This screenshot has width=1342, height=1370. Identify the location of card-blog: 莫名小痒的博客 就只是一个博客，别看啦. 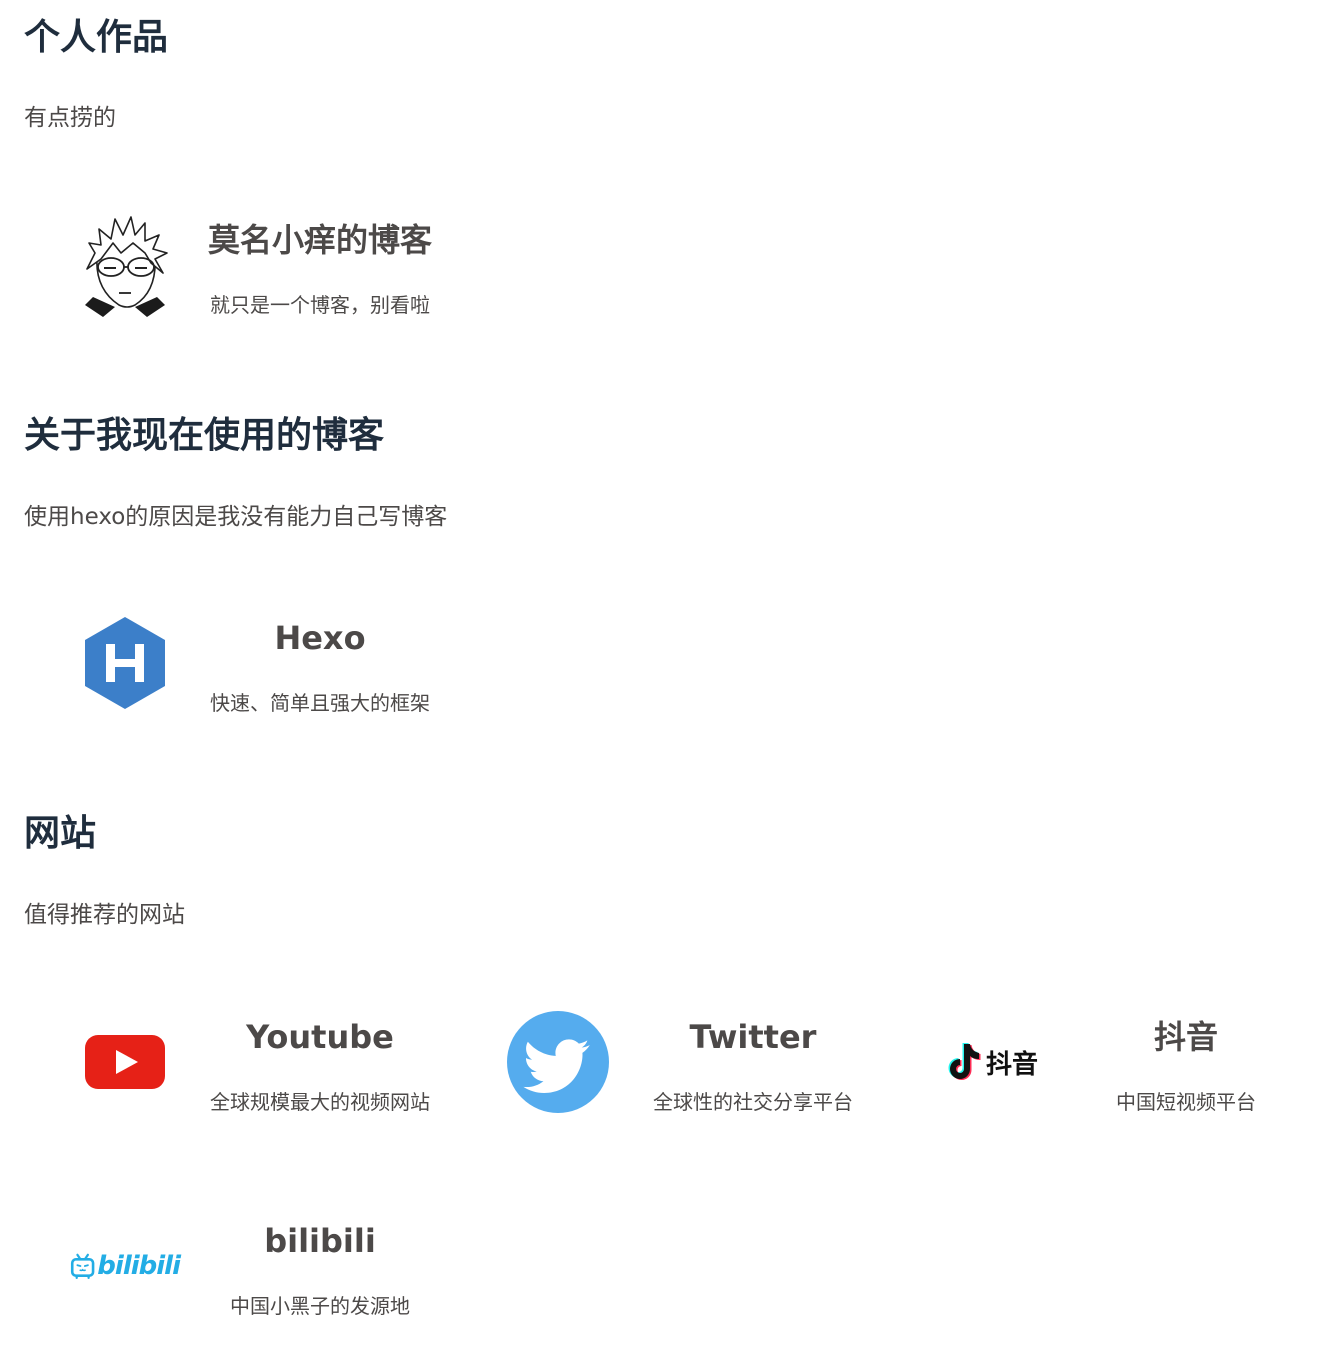
(240, 260).